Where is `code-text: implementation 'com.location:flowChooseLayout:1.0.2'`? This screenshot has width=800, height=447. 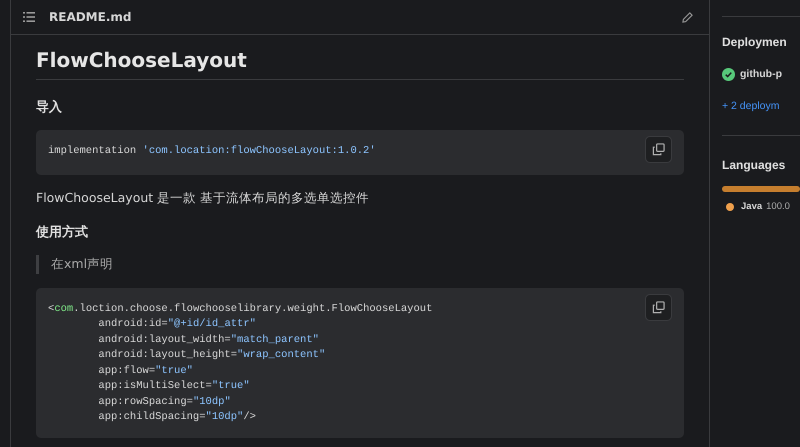 code-text: implementation 'com.location:flowChooseLayout:1.0.2' is located at coordinates (212, 151).